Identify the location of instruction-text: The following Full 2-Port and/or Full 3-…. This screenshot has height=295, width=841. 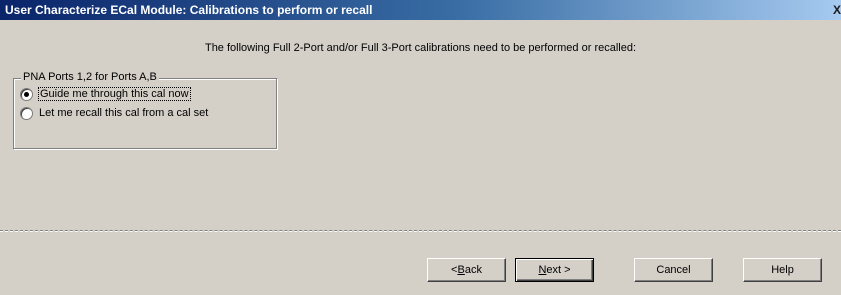
(420, 48).